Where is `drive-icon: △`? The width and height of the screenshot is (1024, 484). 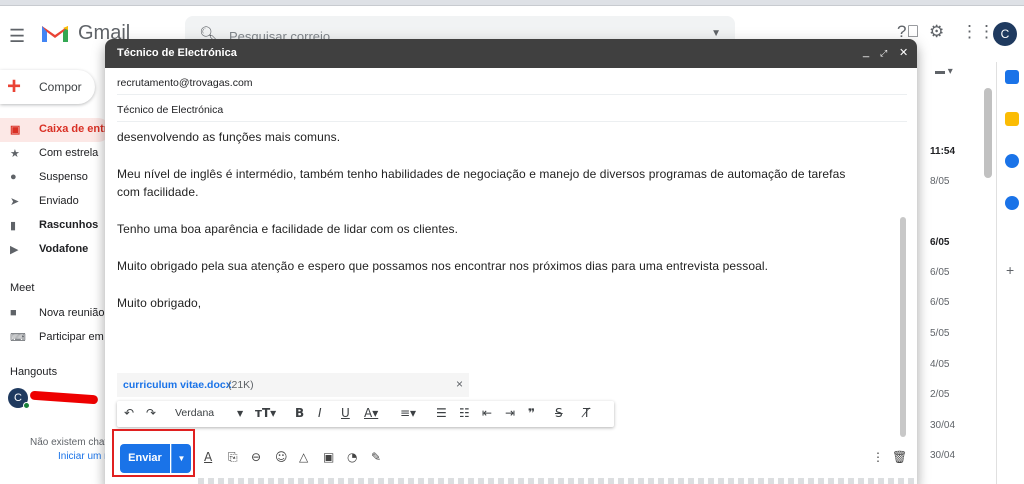
drive-icon: △ is located at coordinates (303, 457).